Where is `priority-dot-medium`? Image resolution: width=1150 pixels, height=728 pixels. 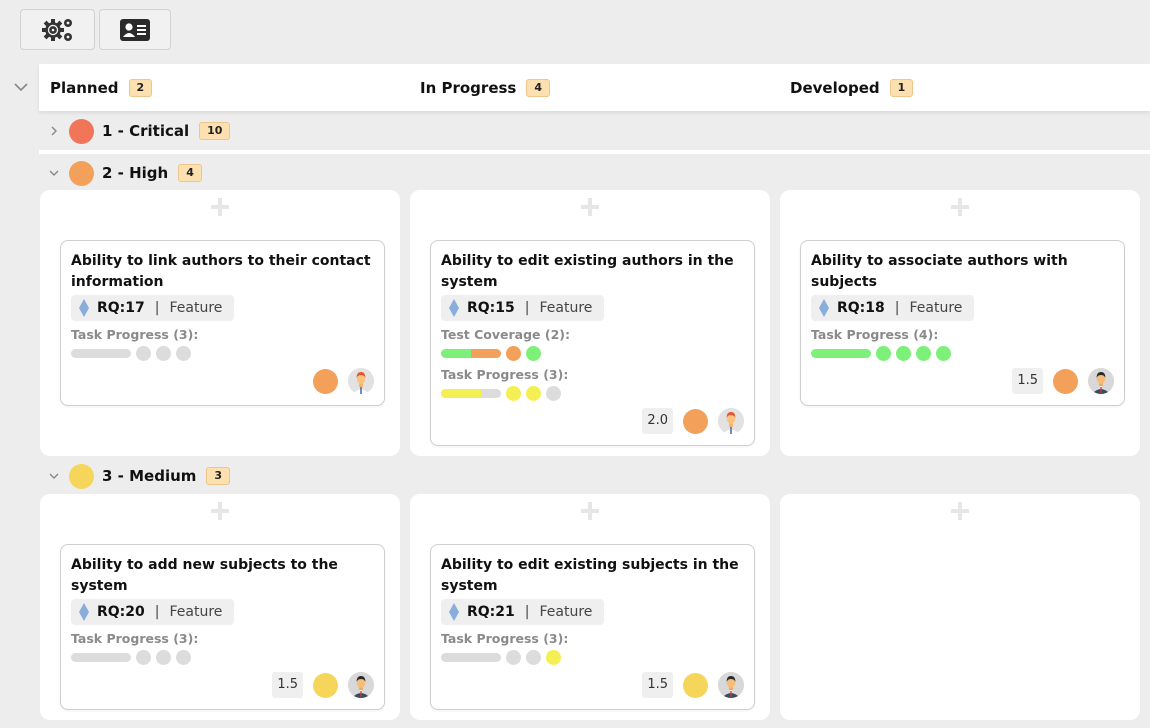 priority-dot-medium is located at coordinates (81, 476).